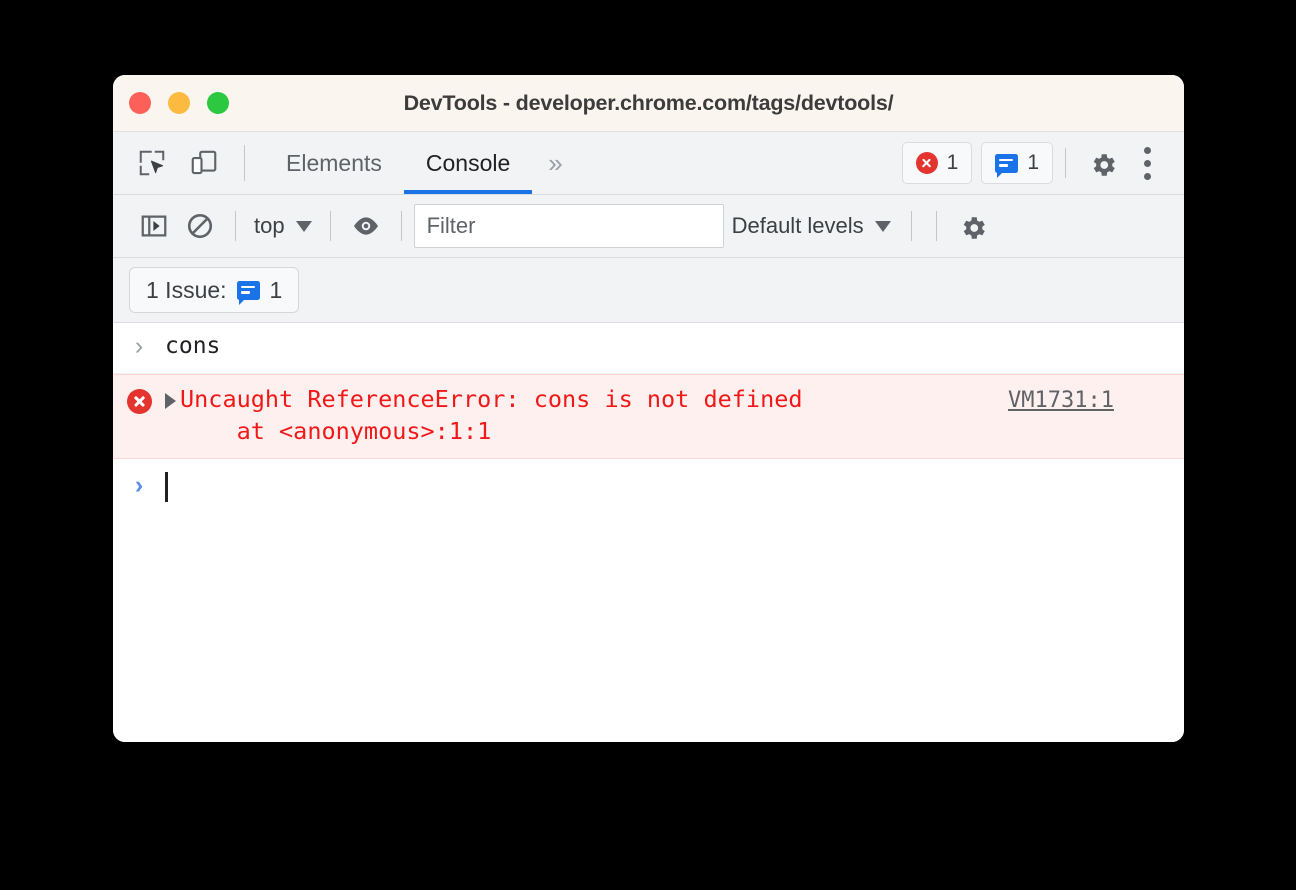 The height and width of the screenshot is (890, 1296). Describe the element at coordinates (166, 486) in the screenshot. I see `text-cursor` at that location.